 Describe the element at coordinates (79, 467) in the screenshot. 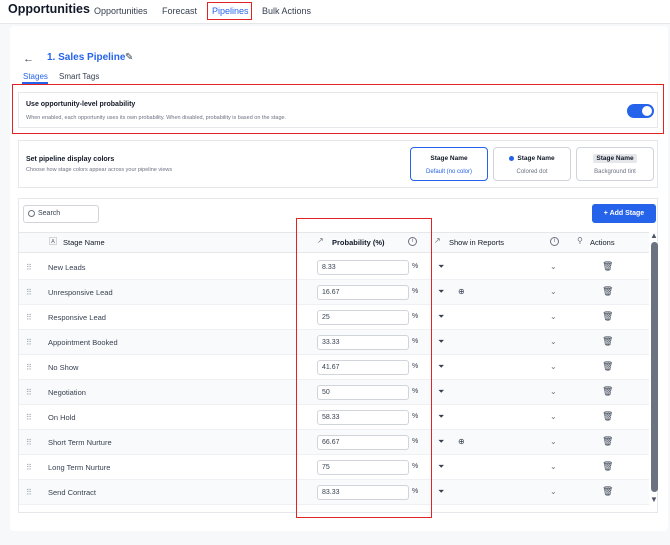

I see `stage-name: Long Term Nurture` at that location.